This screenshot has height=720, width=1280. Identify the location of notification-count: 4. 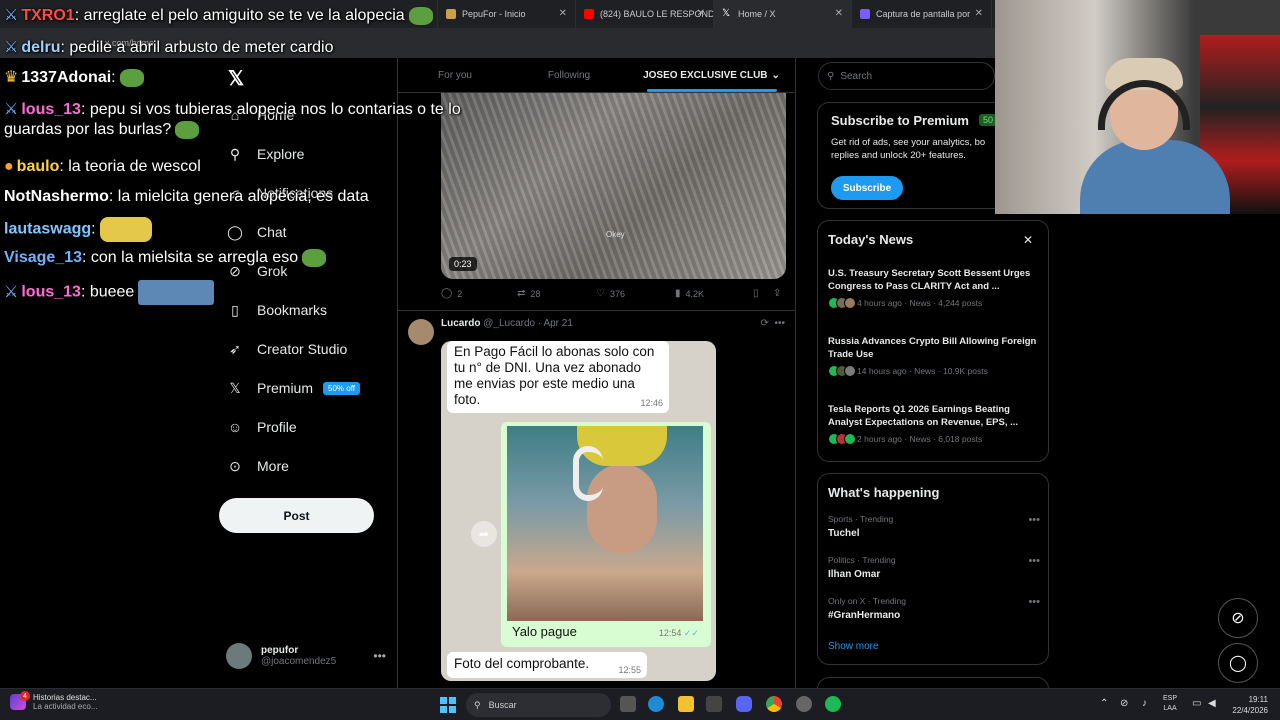
(25, 696).